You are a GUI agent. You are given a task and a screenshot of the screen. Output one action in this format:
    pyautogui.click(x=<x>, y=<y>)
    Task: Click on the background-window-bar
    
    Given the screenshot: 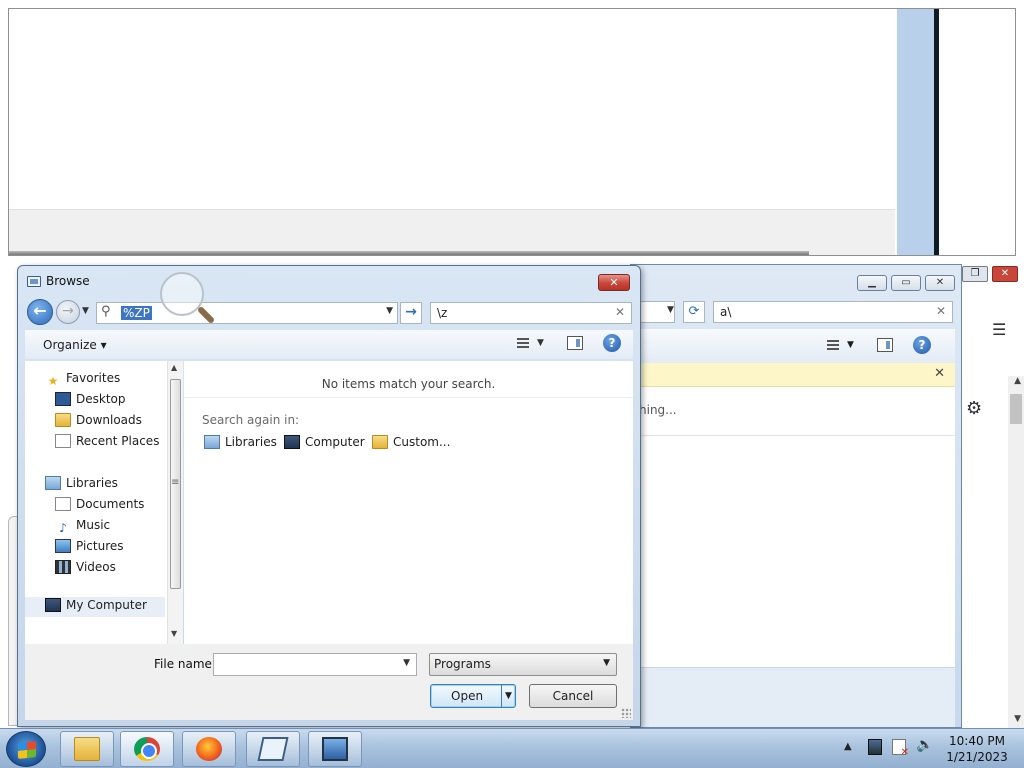 What is the action you would take?
    pyautogui.click(x=452, y=232)
    